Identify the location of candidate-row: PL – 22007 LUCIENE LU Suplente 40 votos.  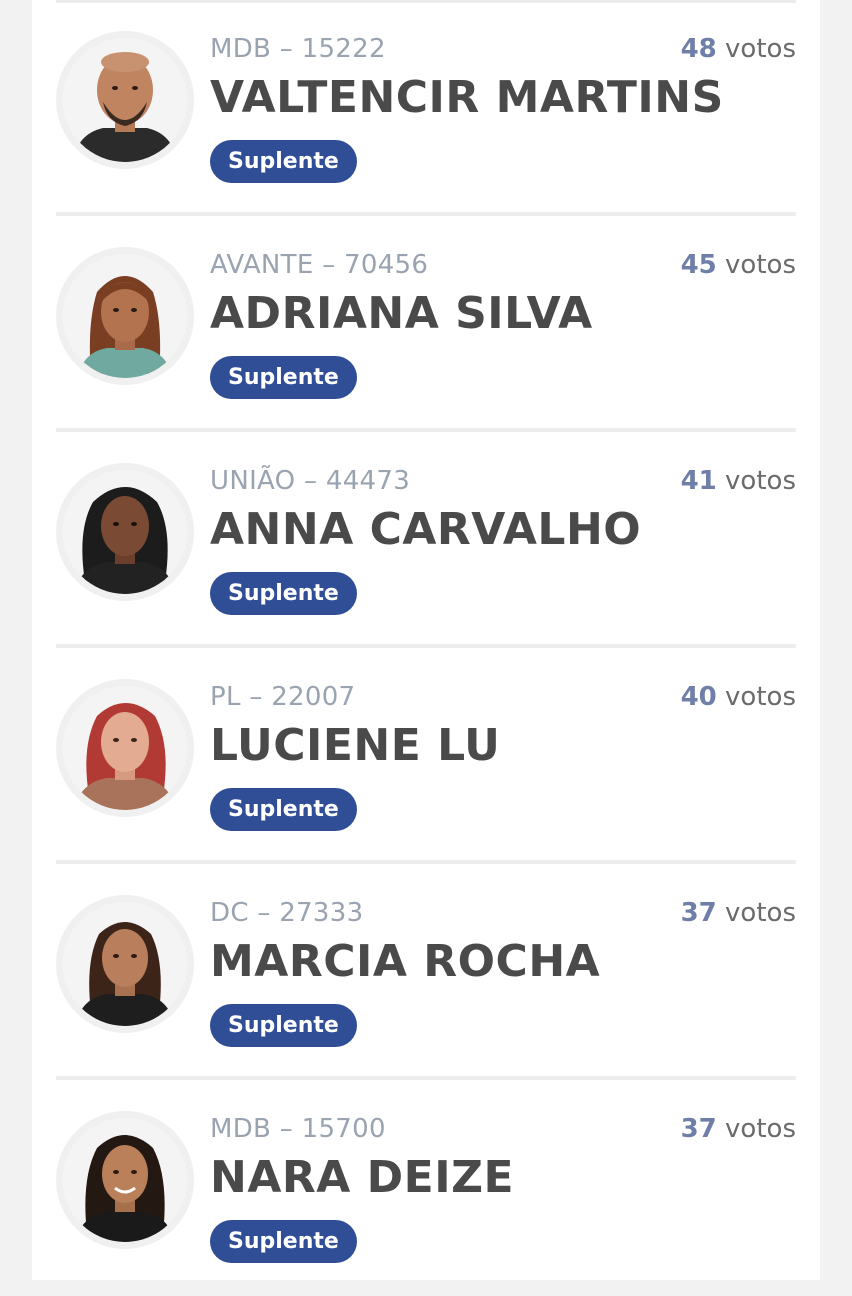
(426, 756).